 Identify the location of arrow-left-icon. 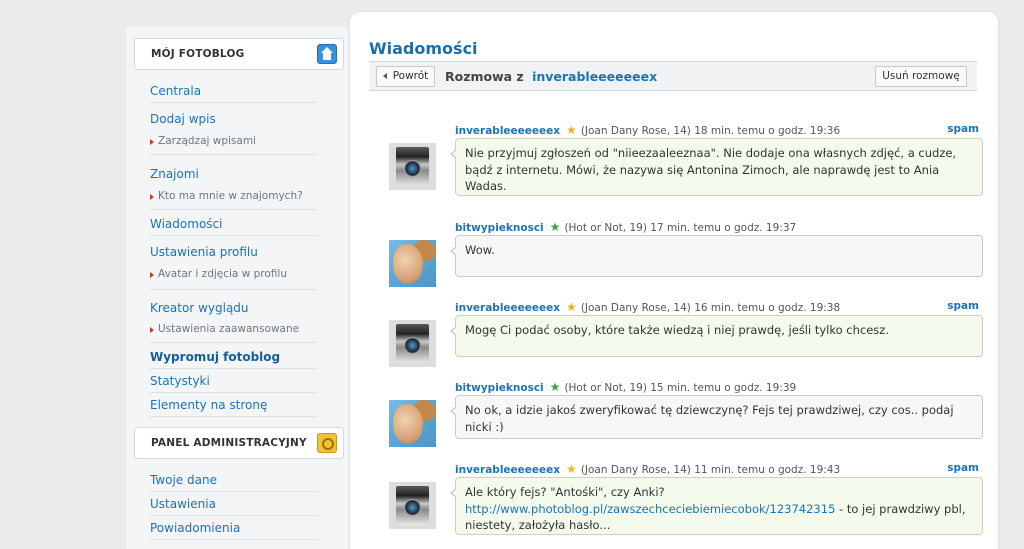
(385, 76).